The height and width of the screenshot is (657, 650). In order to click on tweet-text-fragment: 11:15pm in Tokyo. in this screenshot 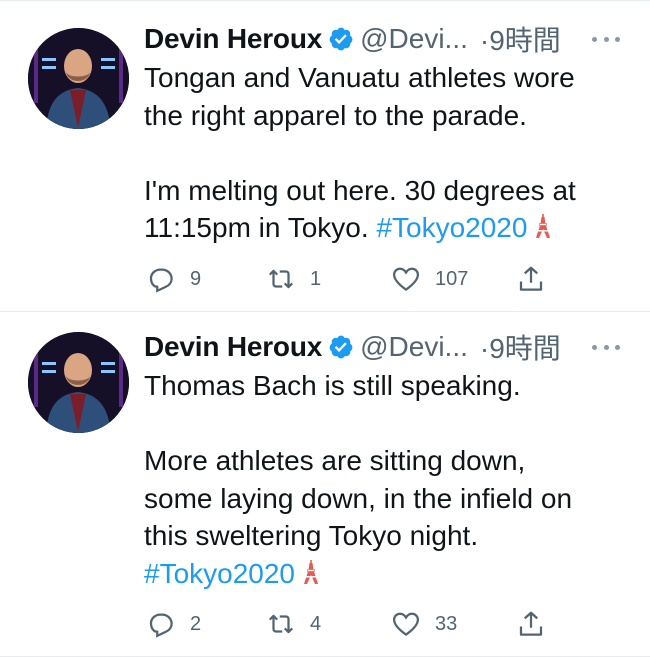, I will do `click(256, 227)`.